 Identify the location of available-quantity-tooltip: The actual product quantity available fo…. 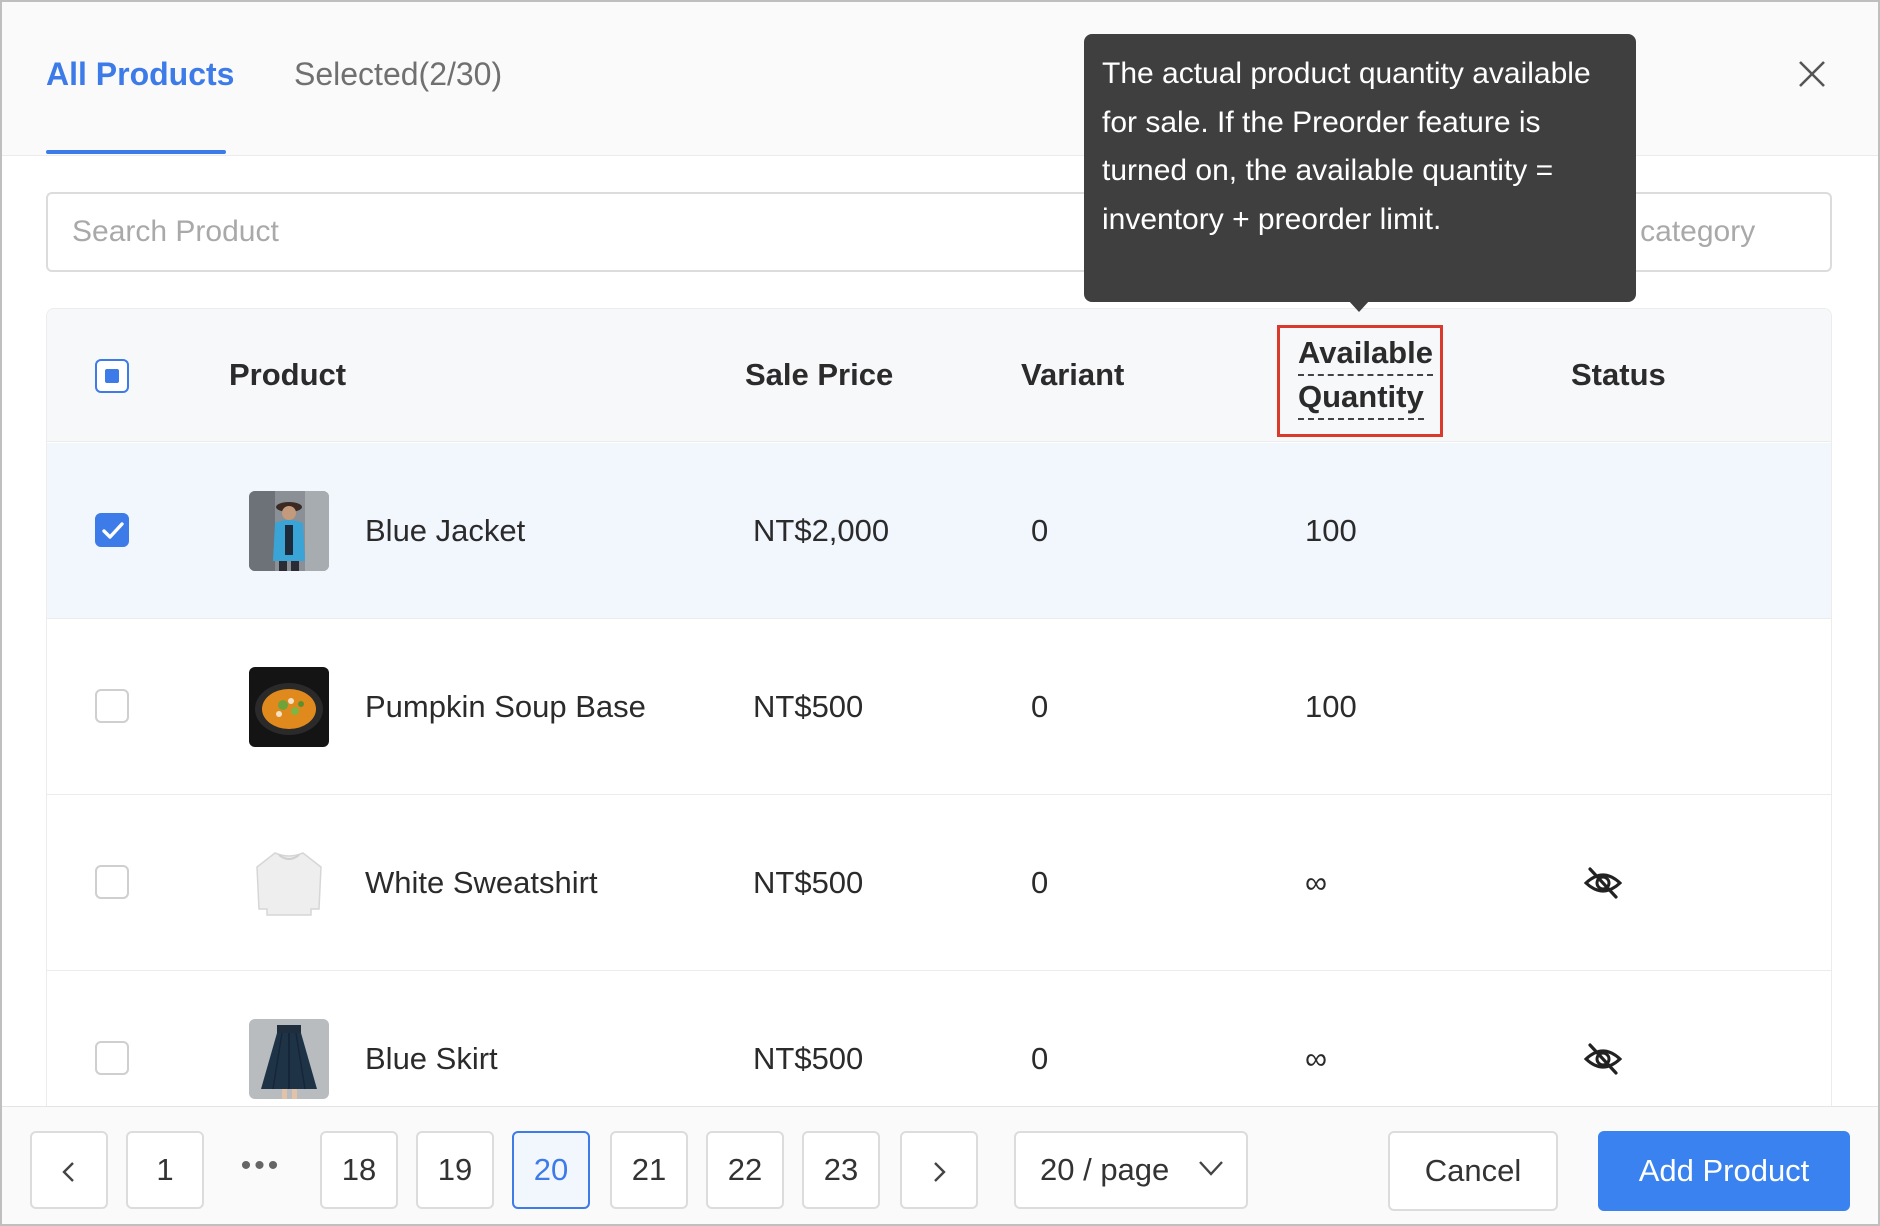
(1360, 168).